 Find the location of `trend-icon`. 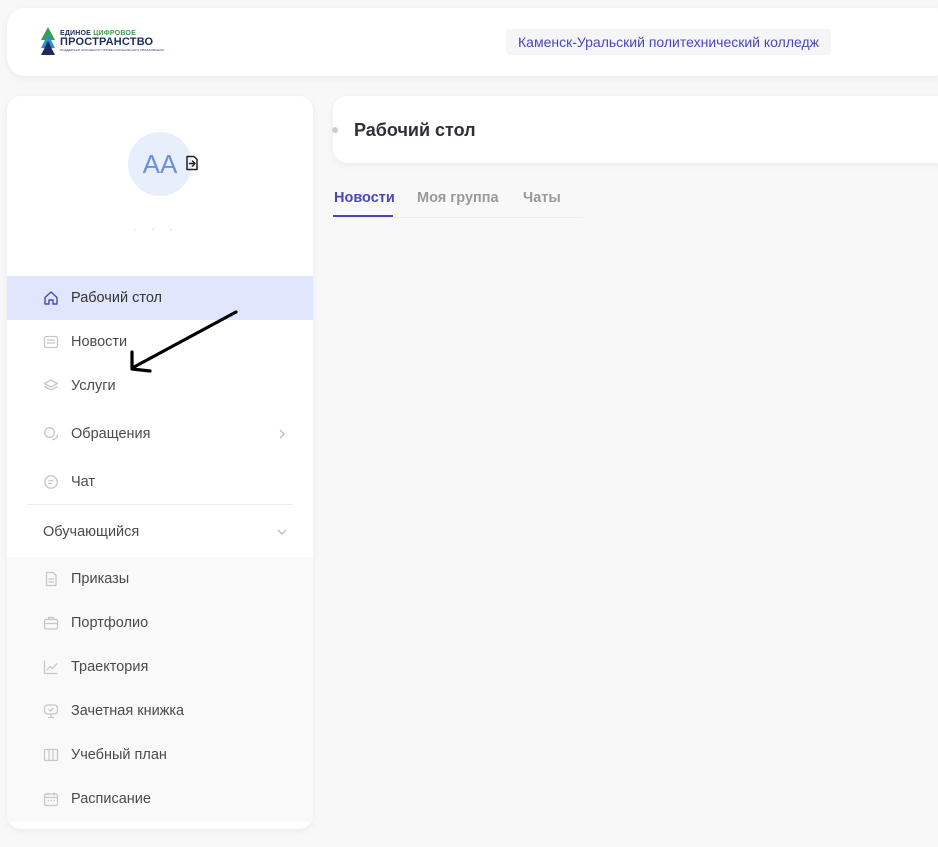

trend-icon is located at coordinates (50, 667).